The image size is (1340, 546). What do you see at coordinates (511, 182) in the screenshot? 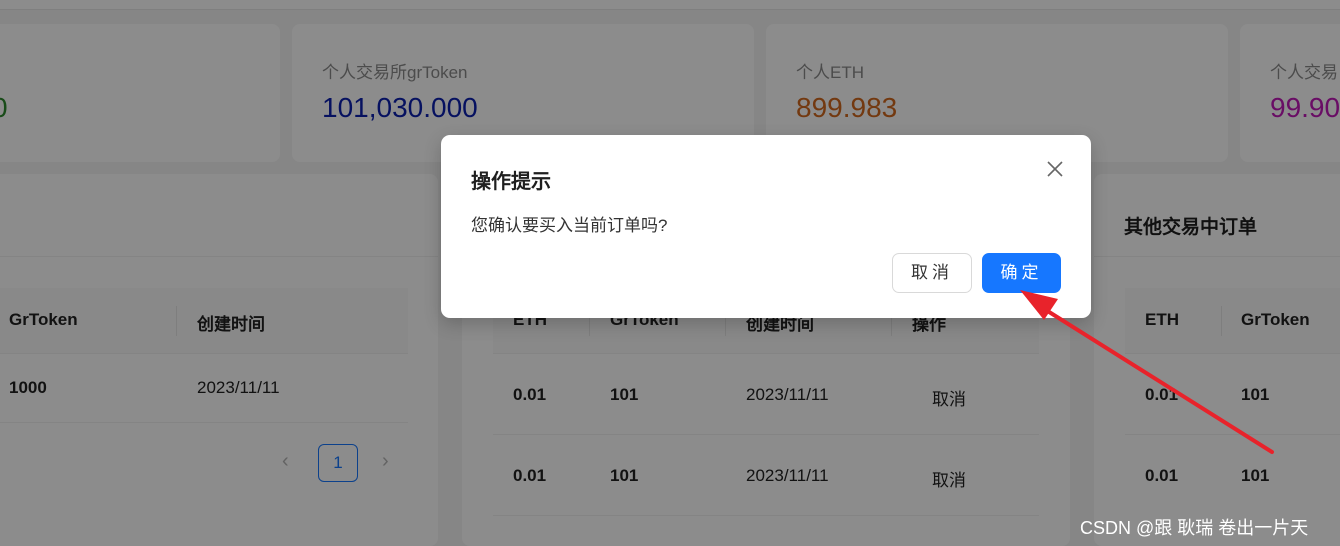
I see `dialog-title: 操作提示` at bounding box center [511, 182].